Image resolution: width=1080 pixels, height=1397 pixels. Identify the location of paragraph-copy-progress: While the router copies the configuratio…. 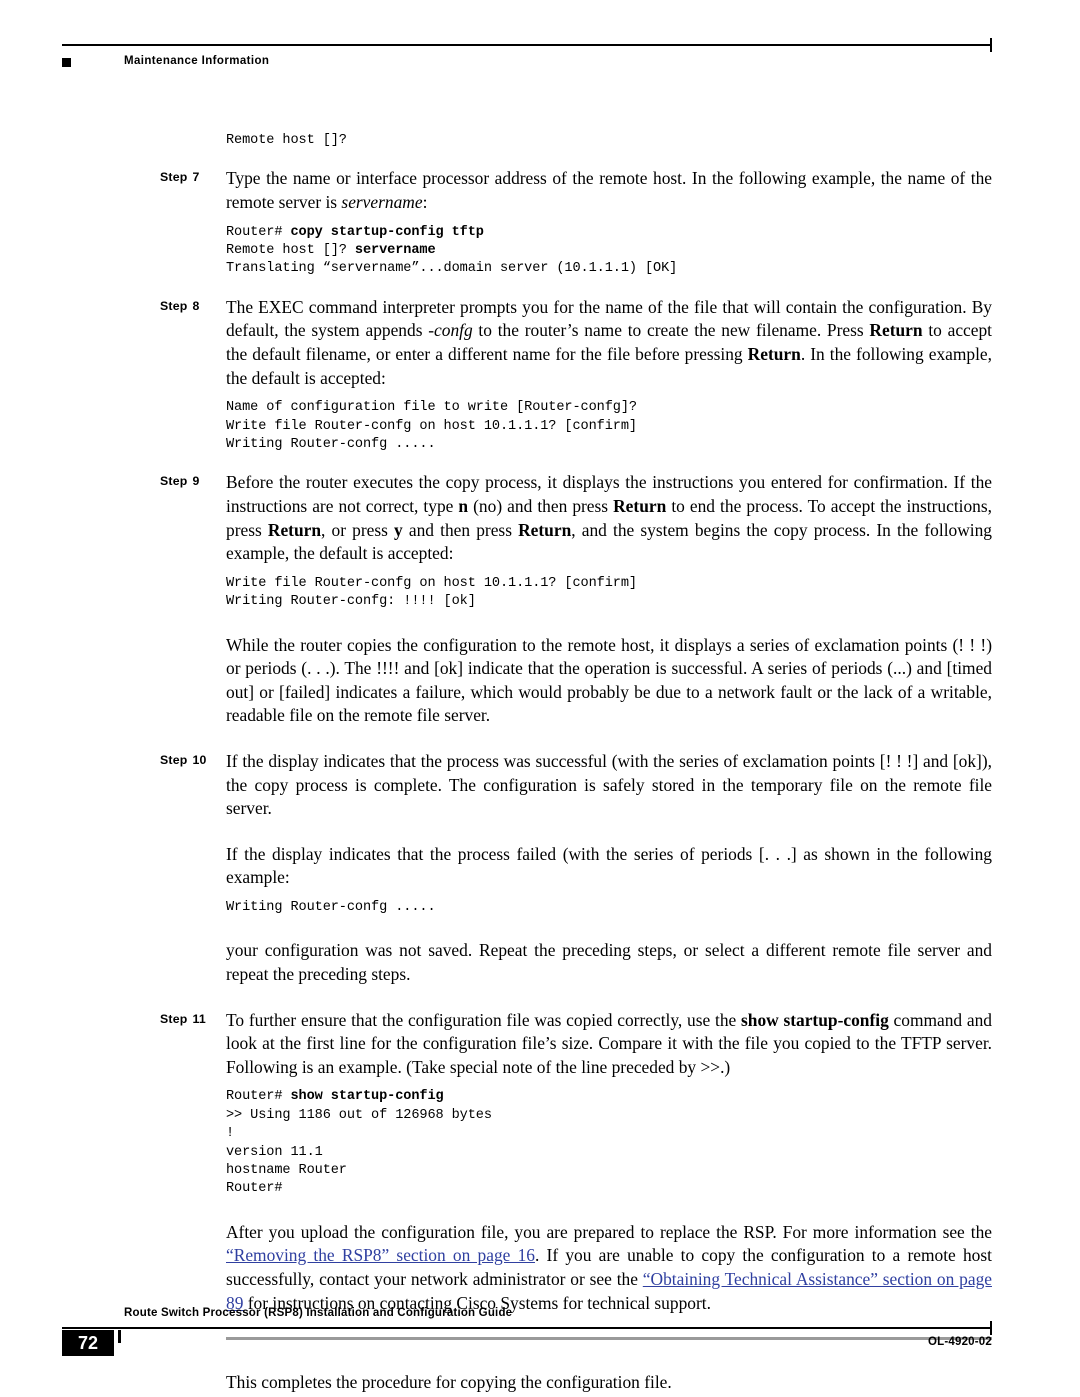
(609, 680).